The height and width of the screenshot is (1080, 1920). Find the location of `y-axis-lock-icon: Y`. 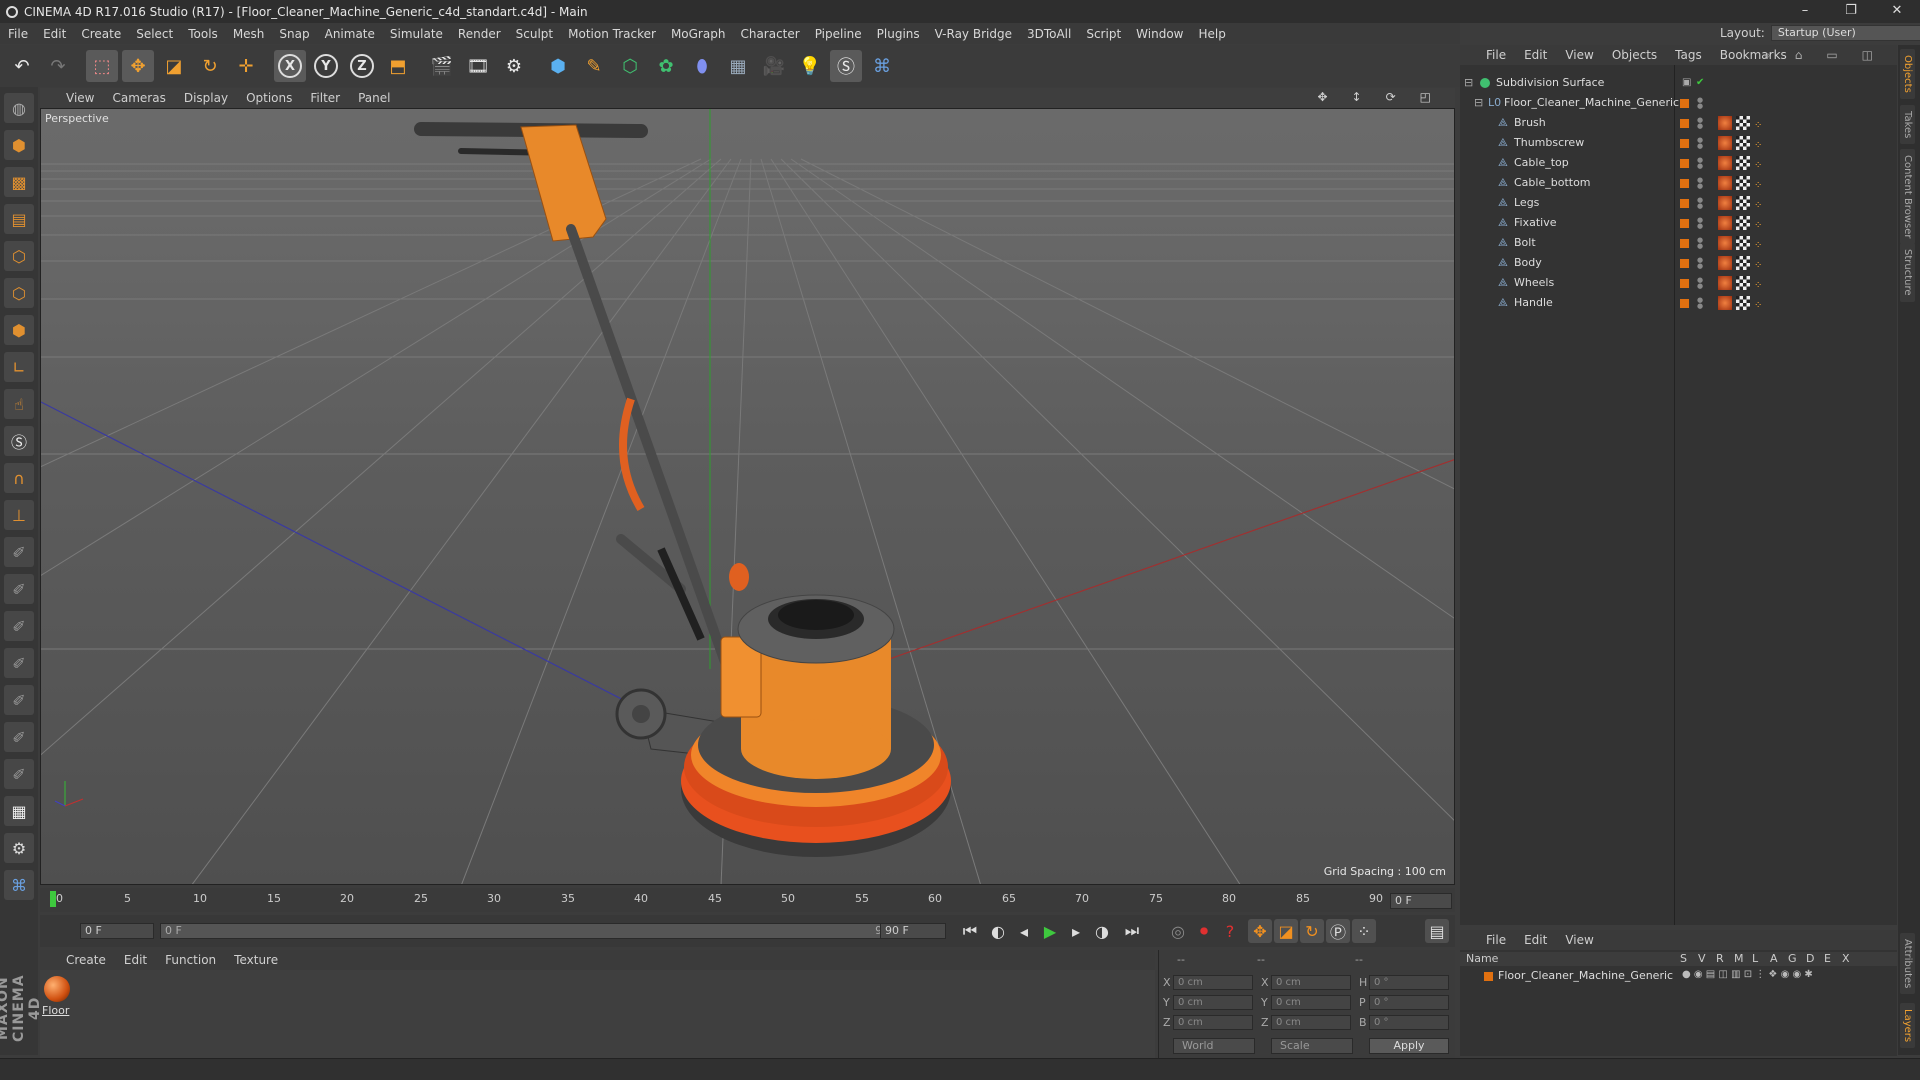

y-axis-lock-icon: Y is located at coordinates (326, 66).